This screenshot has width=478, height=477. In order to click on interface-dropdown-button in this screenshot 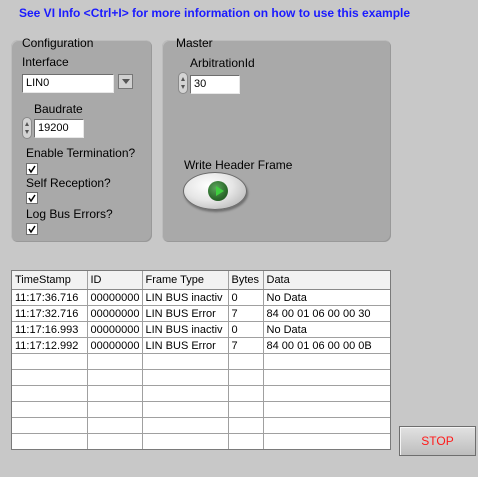, I will do `click(125, 81)`.